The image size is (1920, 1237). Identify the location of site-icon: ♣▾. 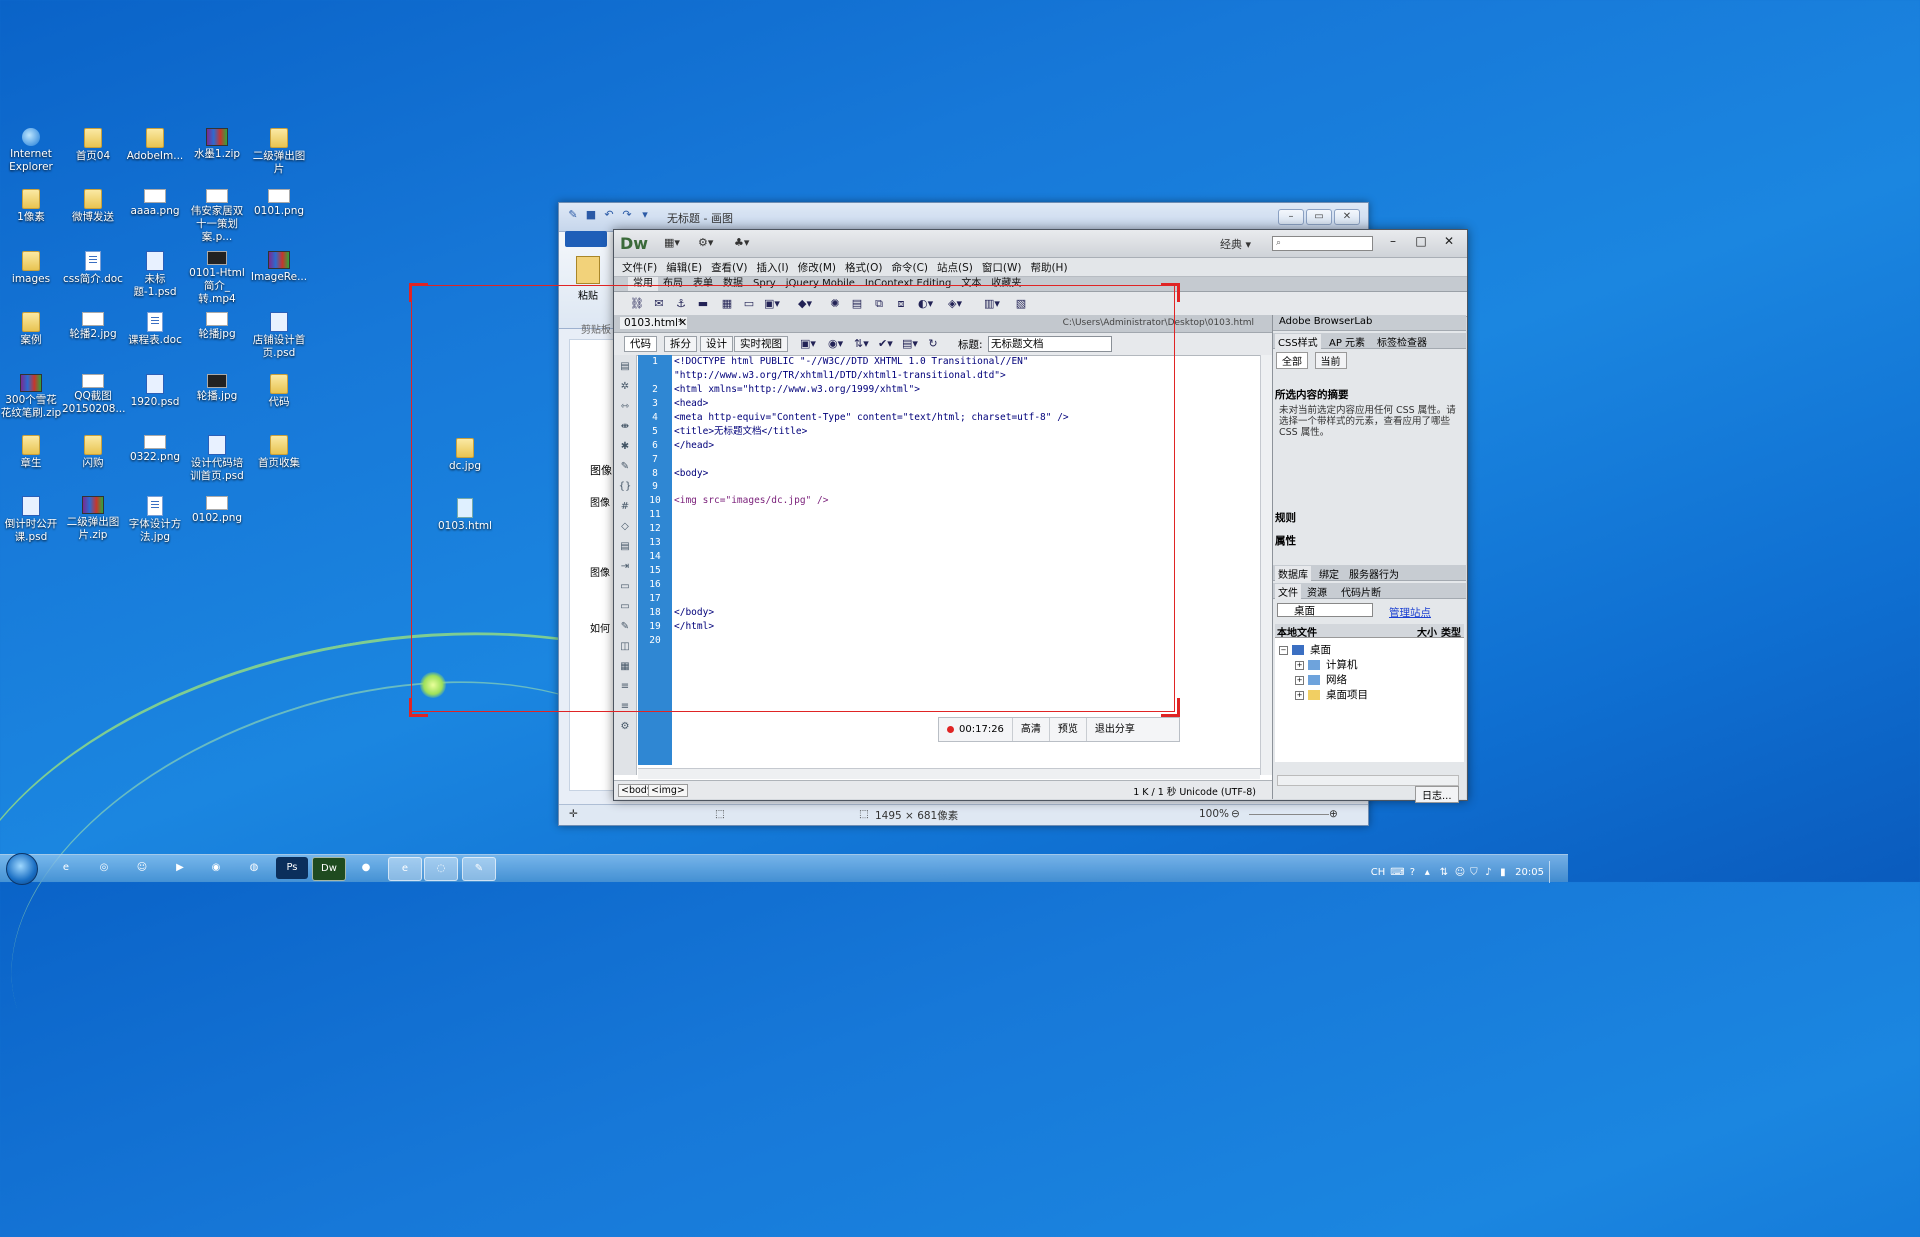
(741, 242).